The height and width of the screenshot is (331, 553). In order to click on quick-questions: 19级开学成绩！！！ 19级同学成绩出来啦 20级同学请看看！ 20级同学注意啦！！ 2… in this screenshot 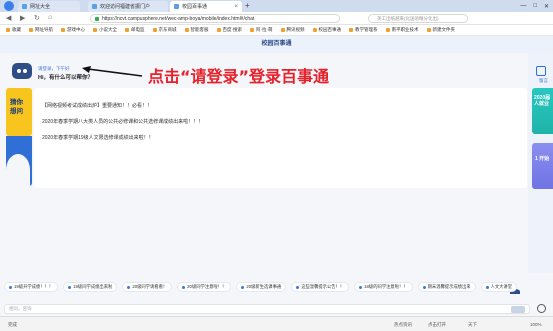, I will do `click(278, 288)`.